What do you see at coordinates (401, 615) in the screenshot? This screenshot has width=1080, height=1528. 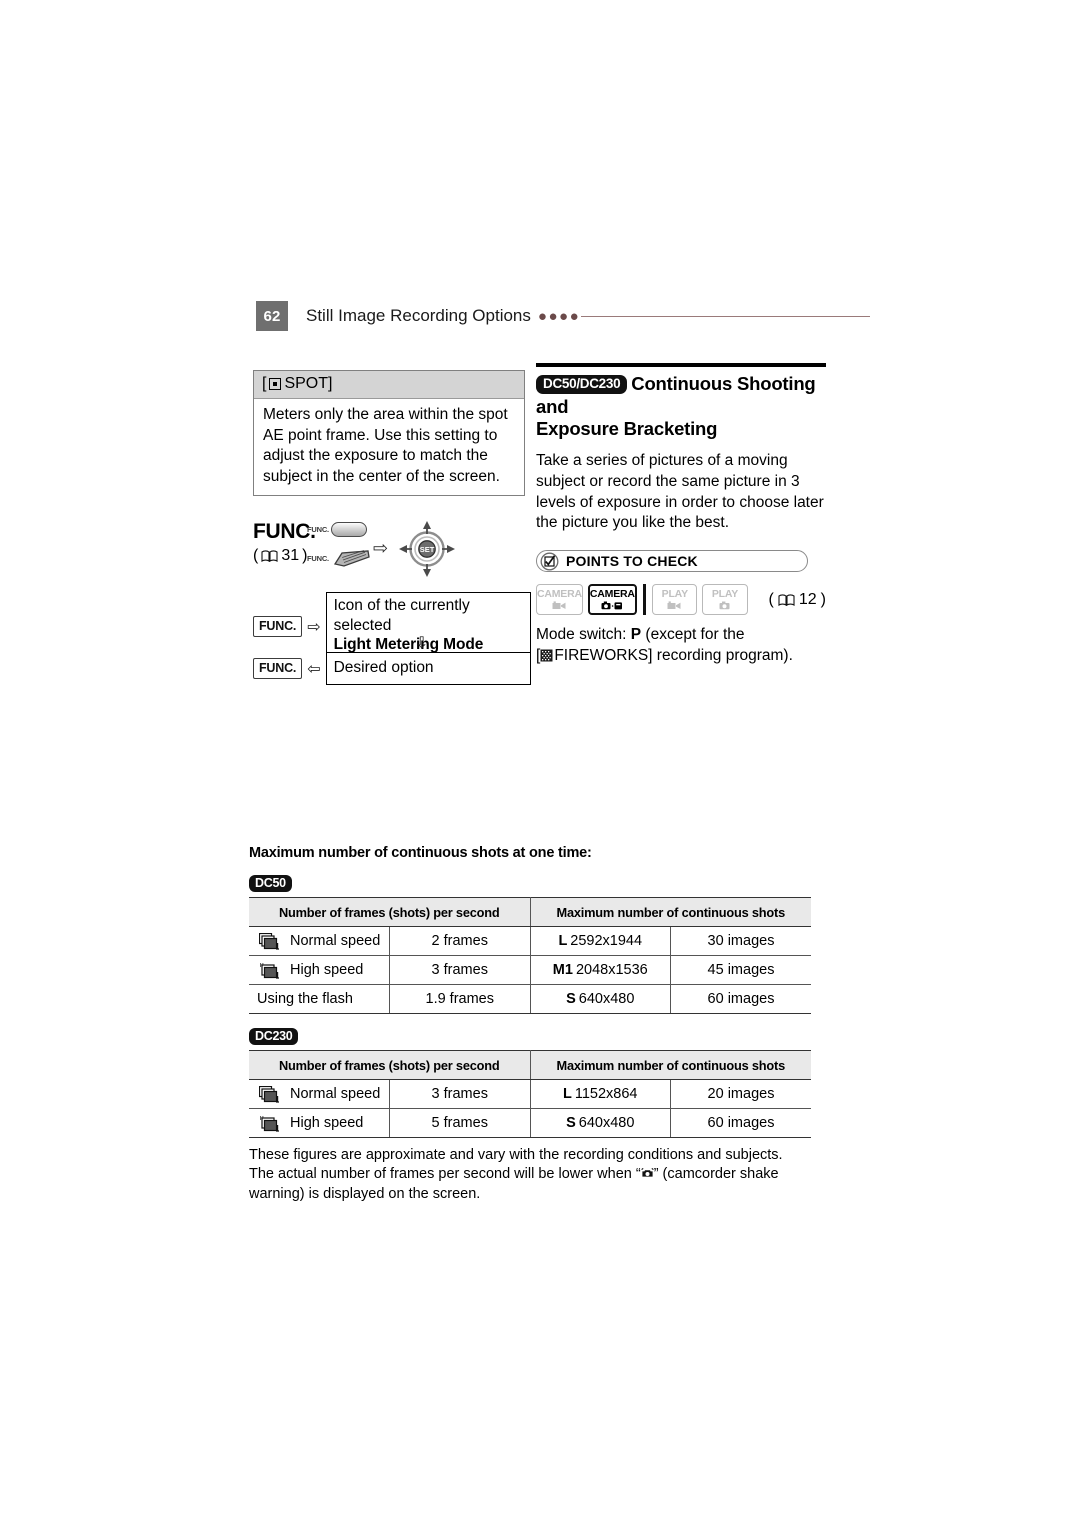 I see `func-step-1-line-1: Icon of the currently selected` at bounding box center [401, 615].